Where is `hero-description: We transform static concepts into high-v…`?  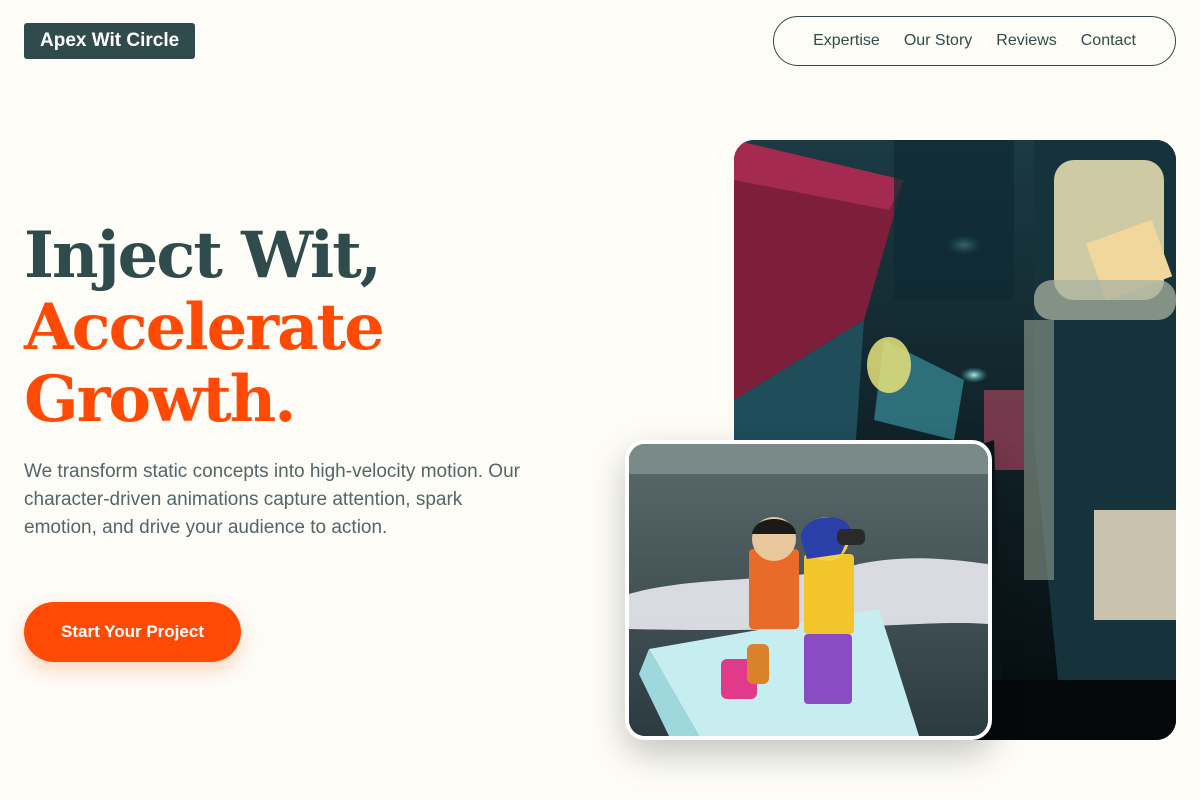
hero-description: We transform static concepts into high-v… is located at coordinates (272, 499).